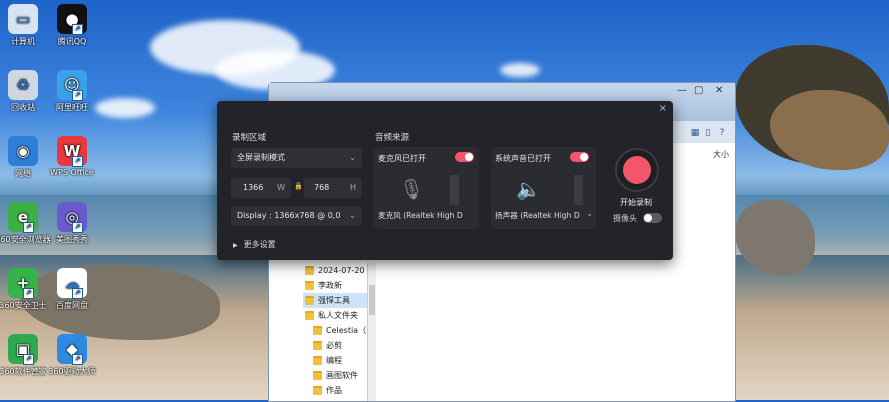 Image resolution: width=889 pixels, height=402 pixels. What do you see at coordinates (663, 108) in the screenshot?
I see `close-icon: ×` at bounding box center [663, 108].